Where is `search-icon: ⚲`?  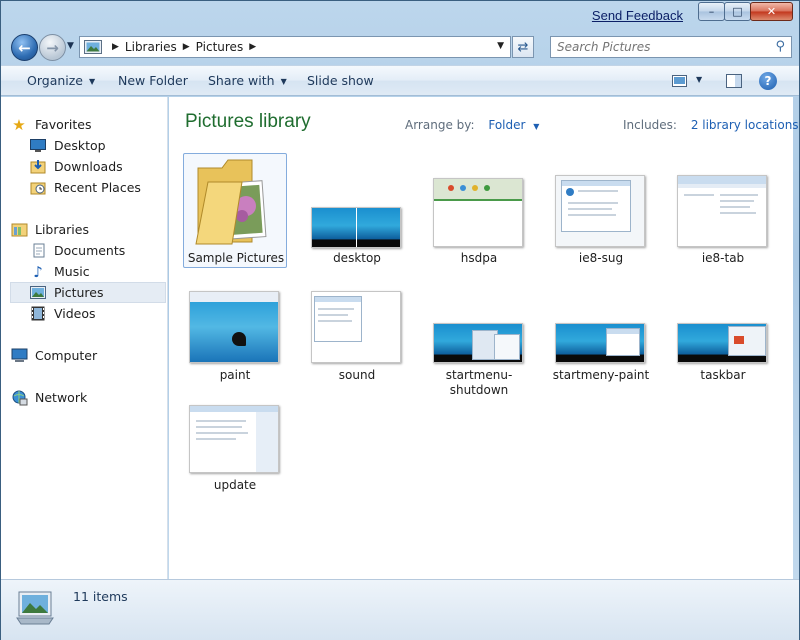
search-icon: ⚲ is located at coordinates (780, 46).